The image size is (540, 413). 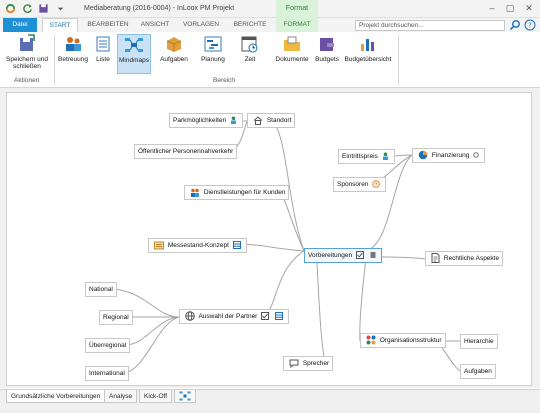 What do you see at coordinates (73, 54) in the screenshot?
I see `betreuung-button: Betreuung` at bounding box center [73, 54].